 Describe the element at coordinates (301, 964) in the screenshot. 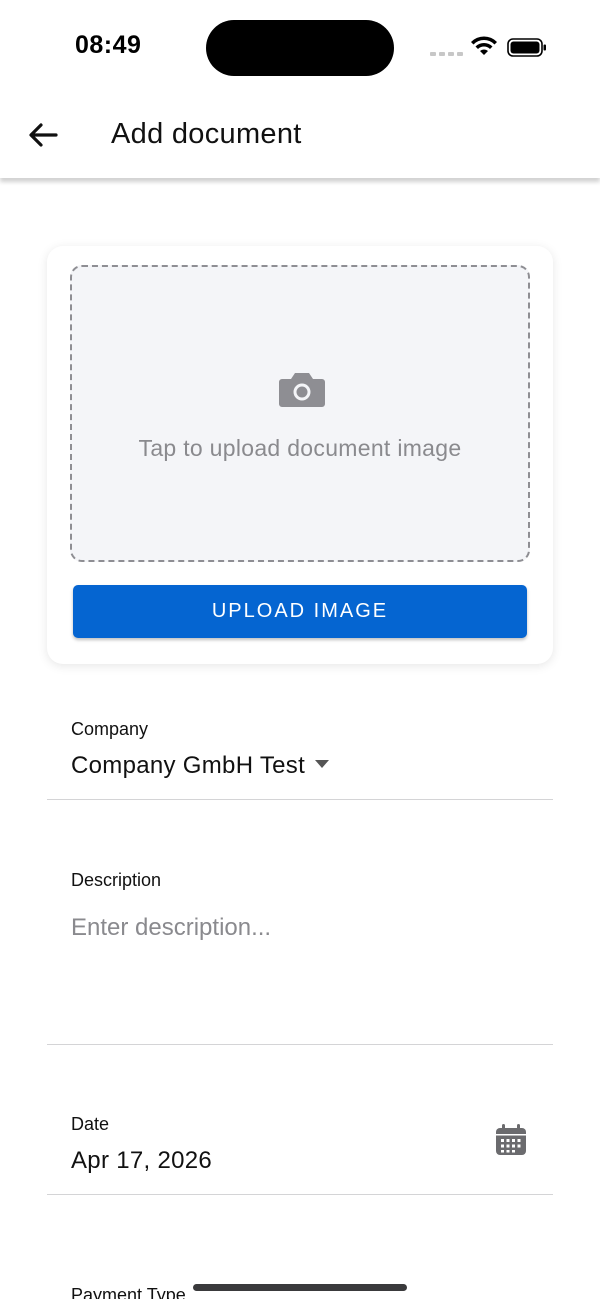

I see `description-input` at that location.